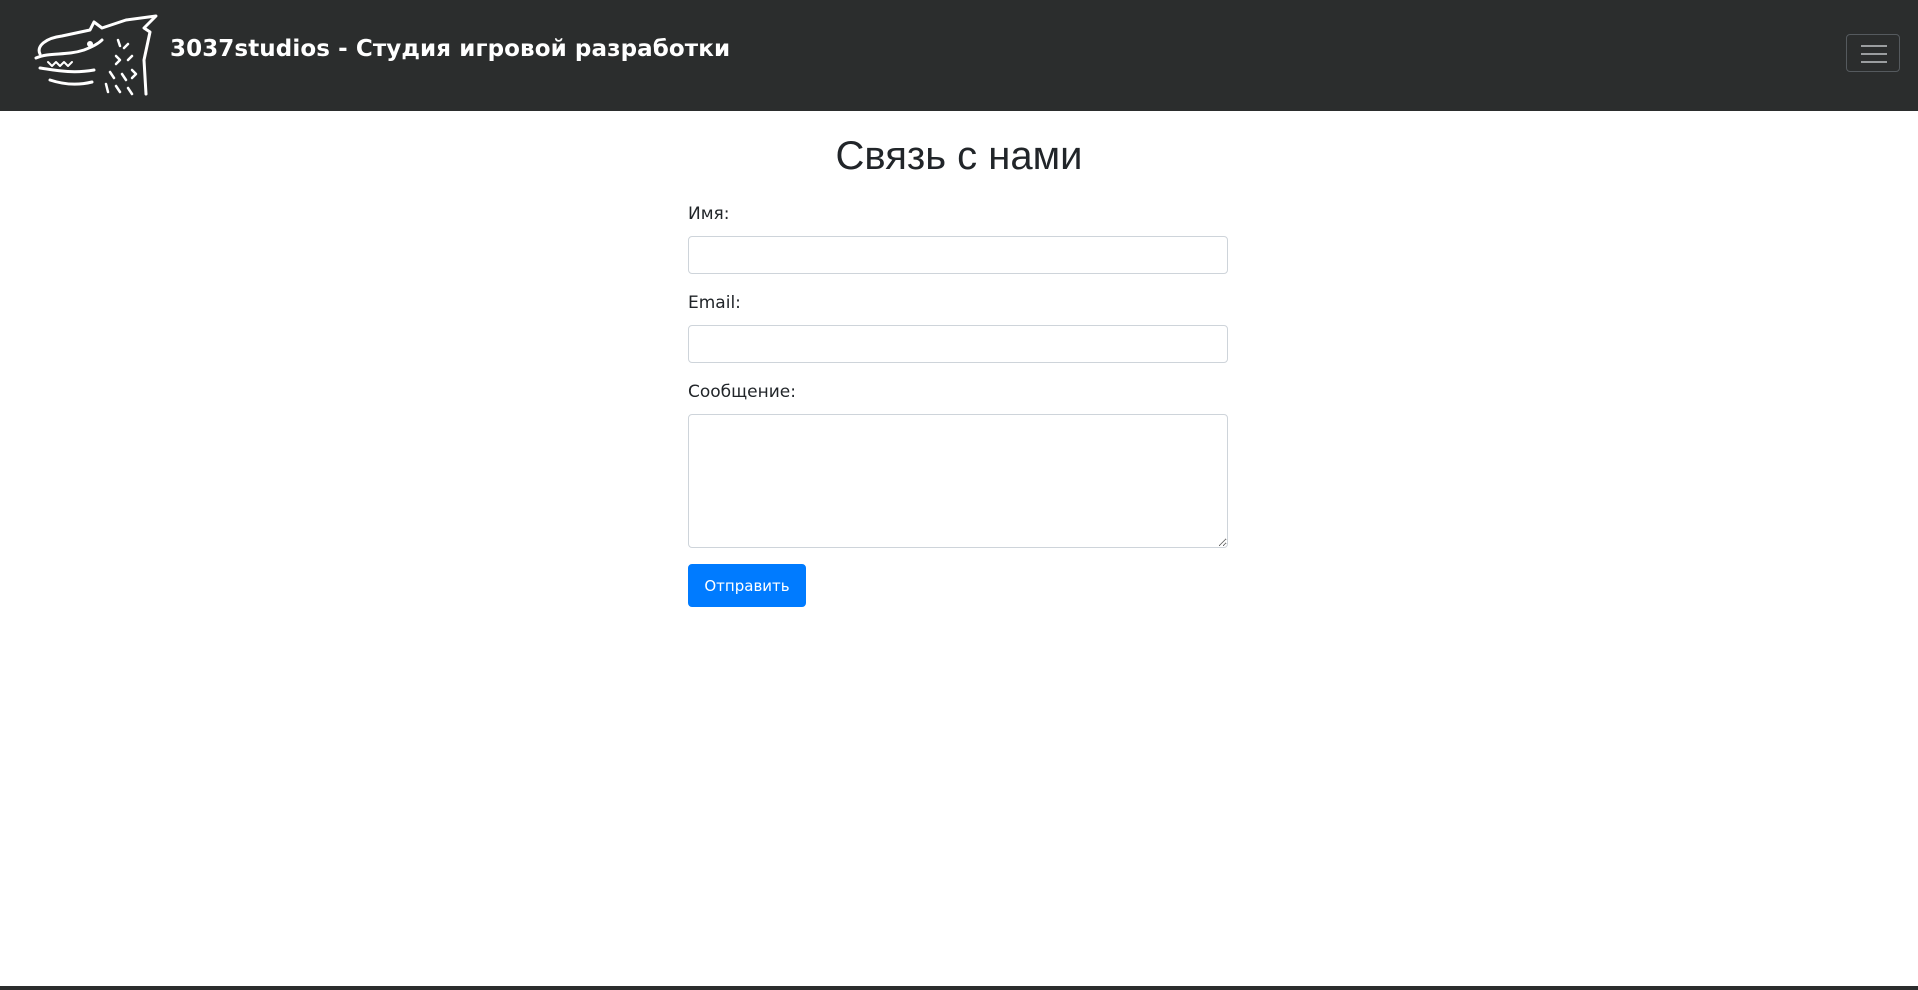 This screenshot has width=1918, height=990. What do you see at coordinates (958, 481) in the screenshot?
I see `message-textarea` at bounding box center [958, 481].